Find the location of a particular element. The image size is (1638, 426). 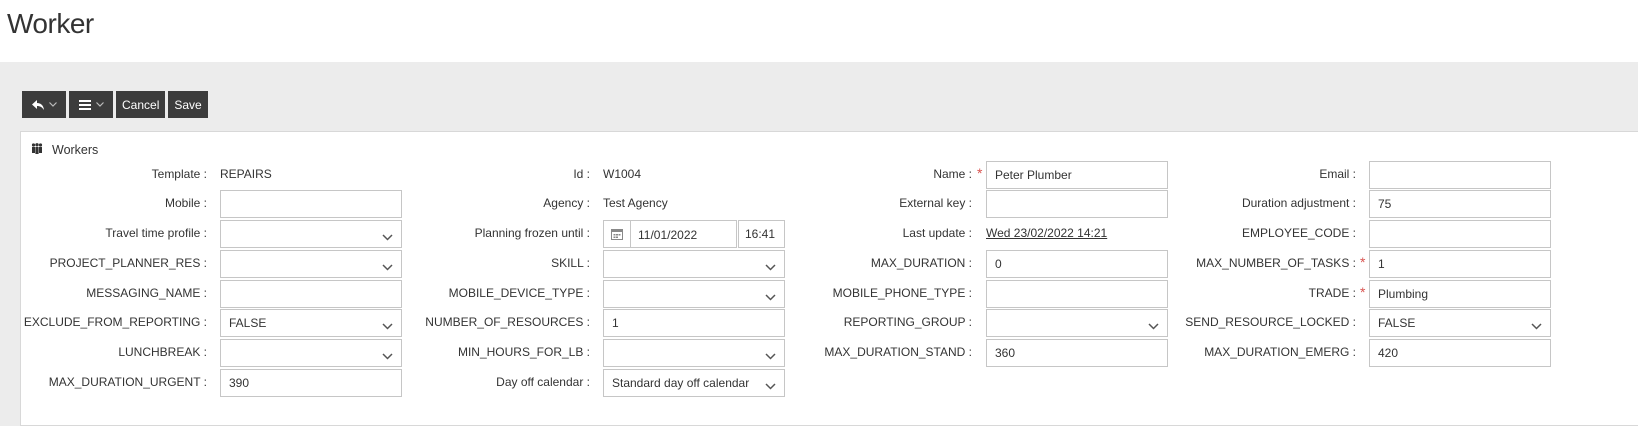

hamburger-menu-icon is located at coordinates (84, 104).